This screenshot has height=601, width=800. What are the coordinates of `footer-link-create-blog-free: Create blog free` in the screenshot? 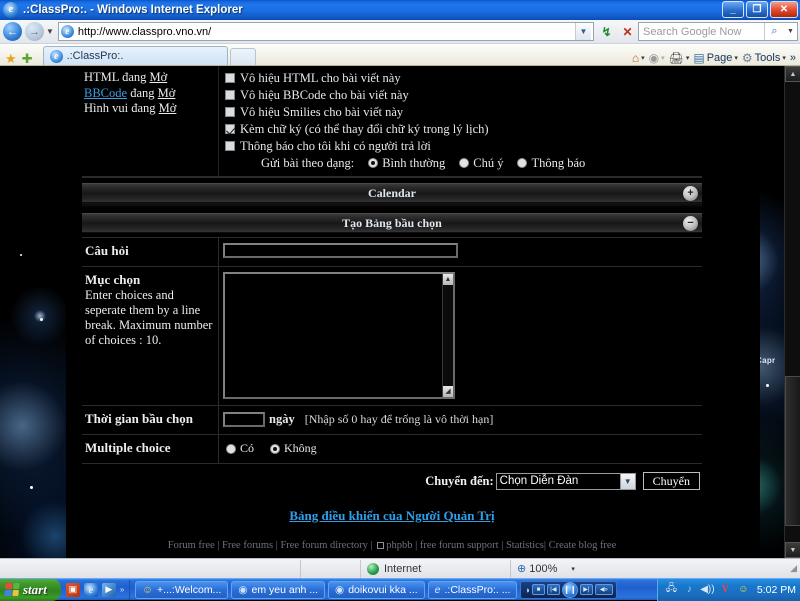 It's located at (583, 545).